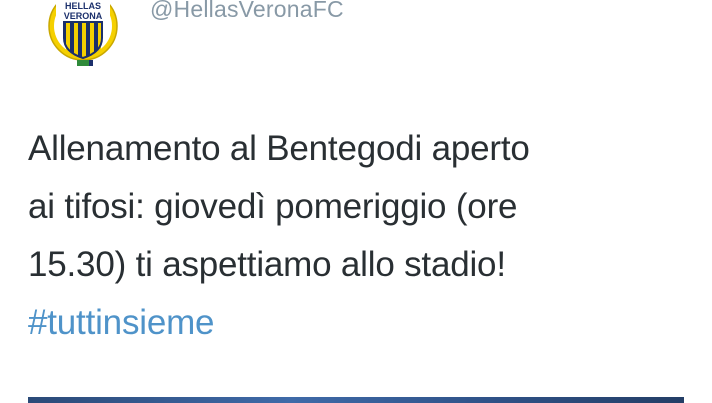 The width and height of the screenshot is (712, 403). Describe the element at coordinates (83, 6) in the screenshot. I see `svg-text: HELLAS` at that location.